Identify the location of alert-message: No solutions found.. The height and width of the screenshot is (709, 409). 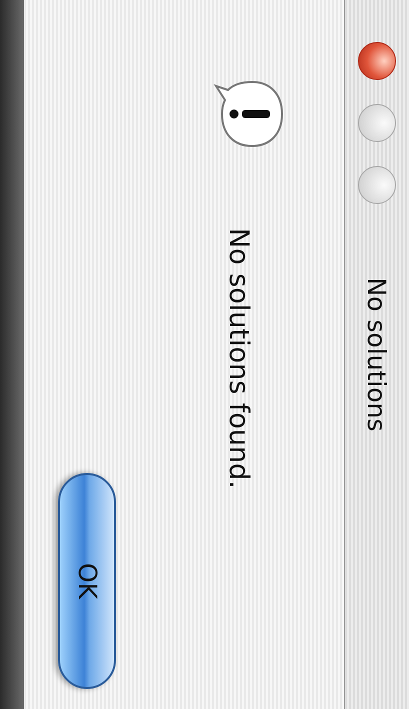
(238, 359).